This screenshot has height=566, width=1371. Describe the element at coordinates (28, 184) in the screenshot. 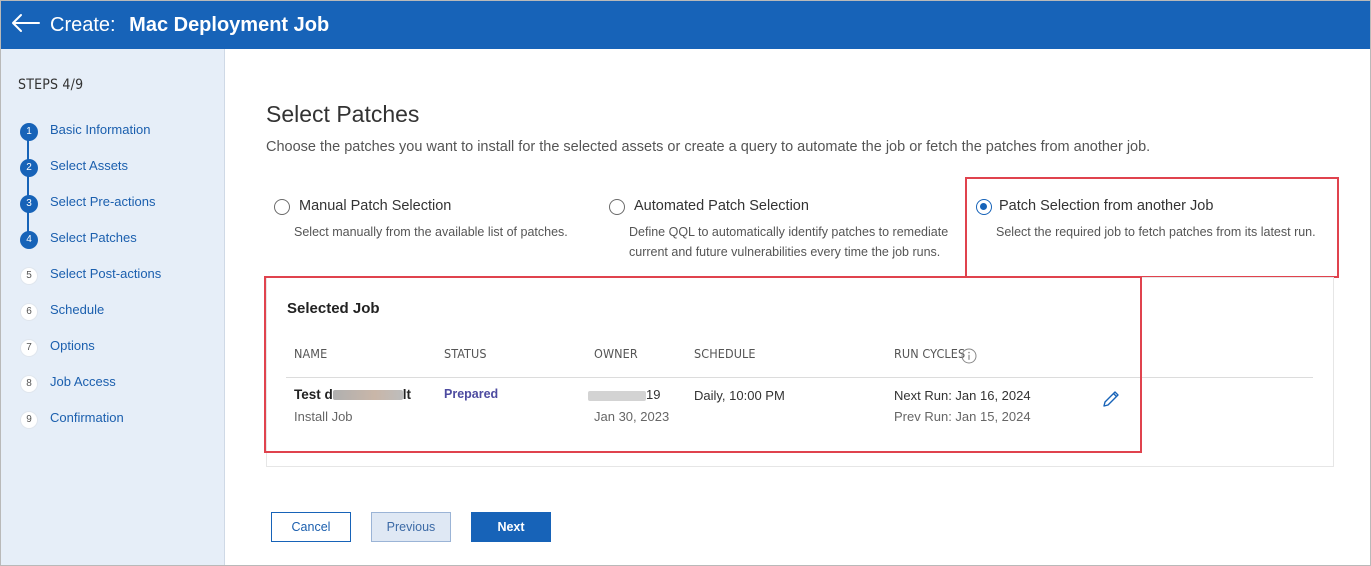

I see `steps-progress-line` at that location.